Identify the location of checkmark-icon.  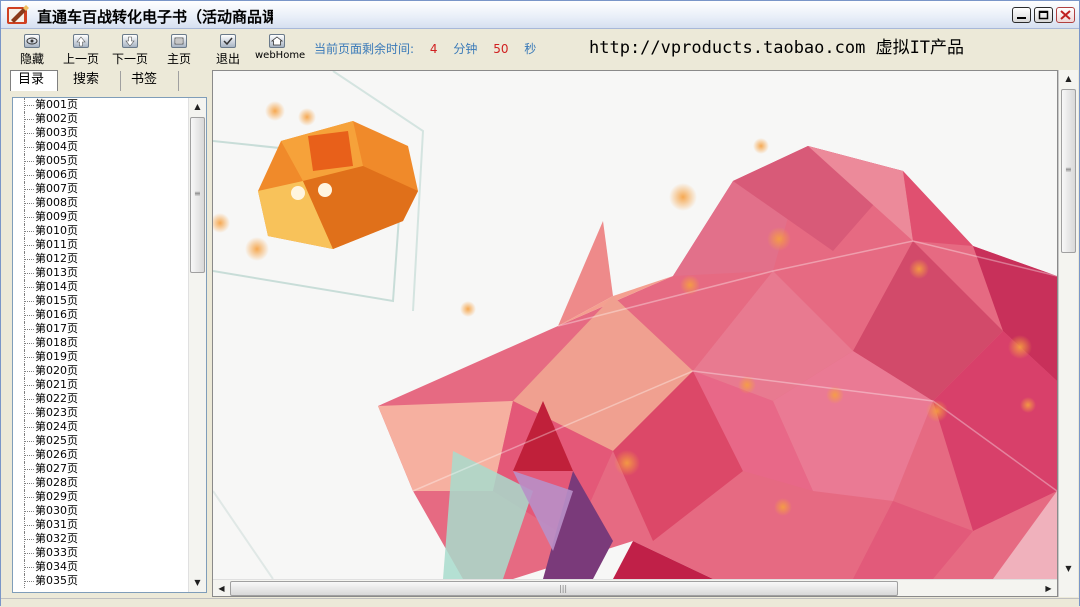
(228, 41).